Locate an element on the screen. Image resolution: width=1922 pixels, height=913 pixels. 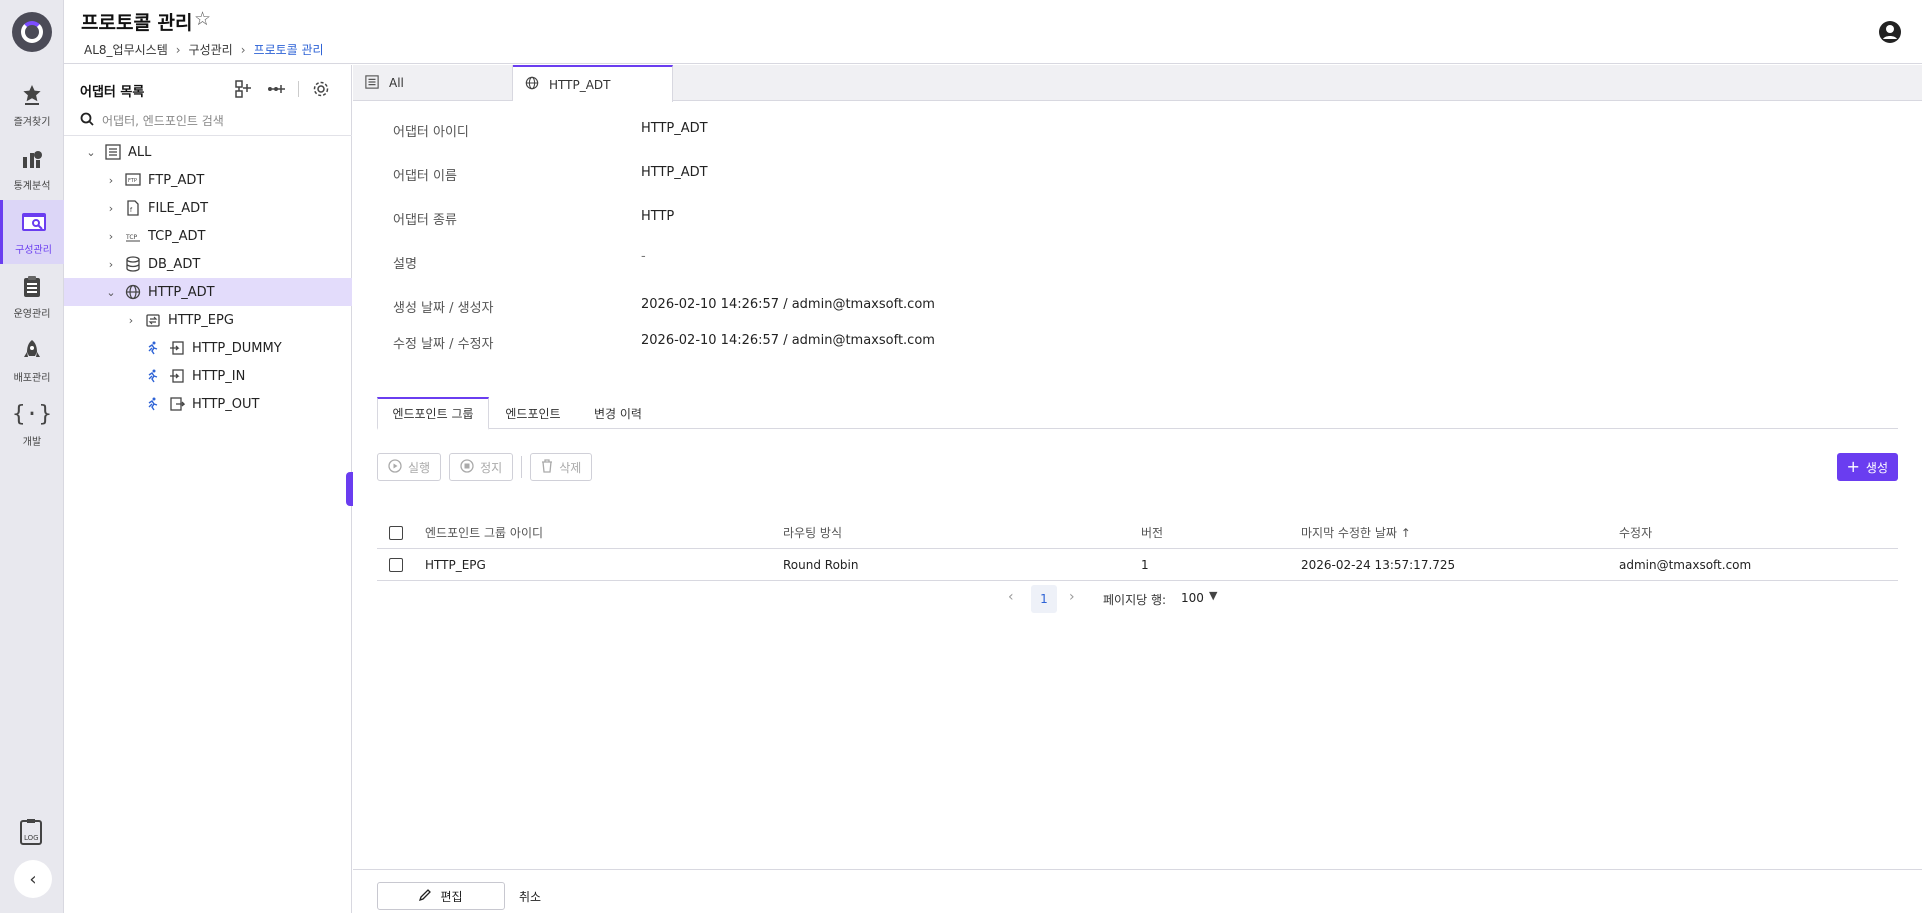
tree-search-input is located at coordinates (212, 121).